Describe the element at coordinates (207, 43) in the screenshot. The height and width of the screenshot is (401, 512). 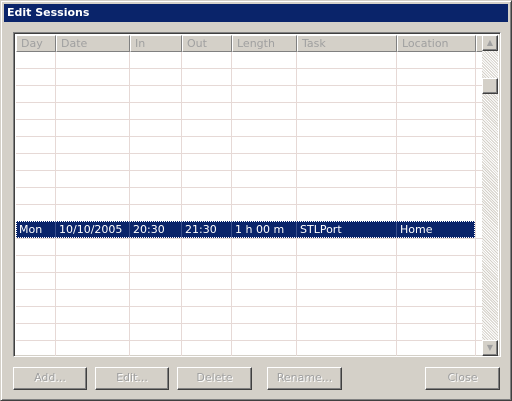
I see `column-header-out: Out` at that location.